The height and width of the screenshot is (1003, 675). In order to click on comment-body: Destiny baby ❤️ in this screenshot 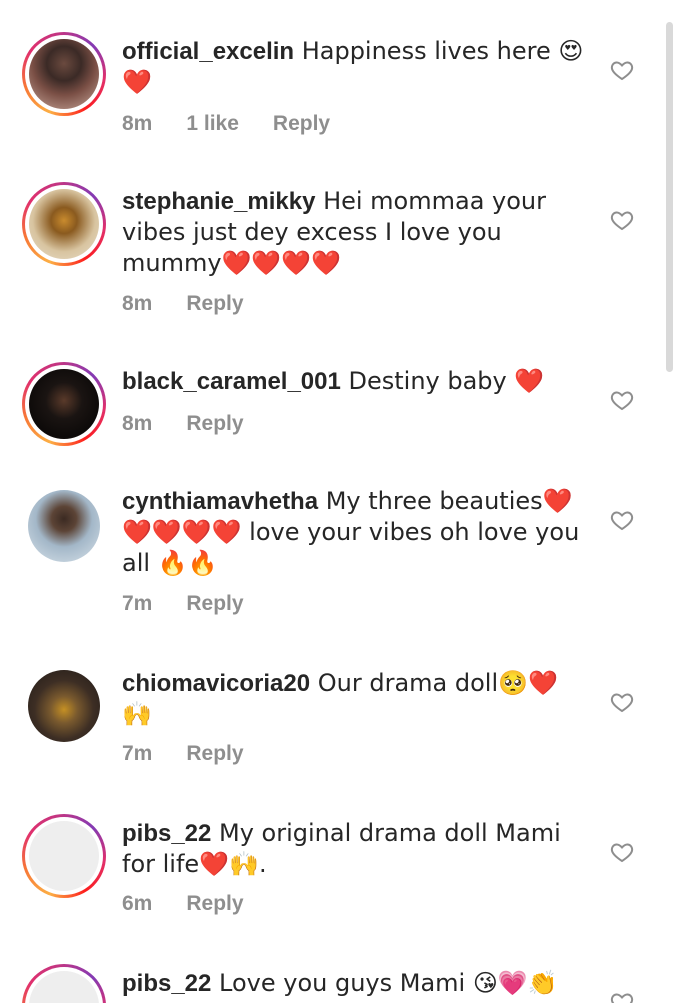, I will do `click(442, 381)`.